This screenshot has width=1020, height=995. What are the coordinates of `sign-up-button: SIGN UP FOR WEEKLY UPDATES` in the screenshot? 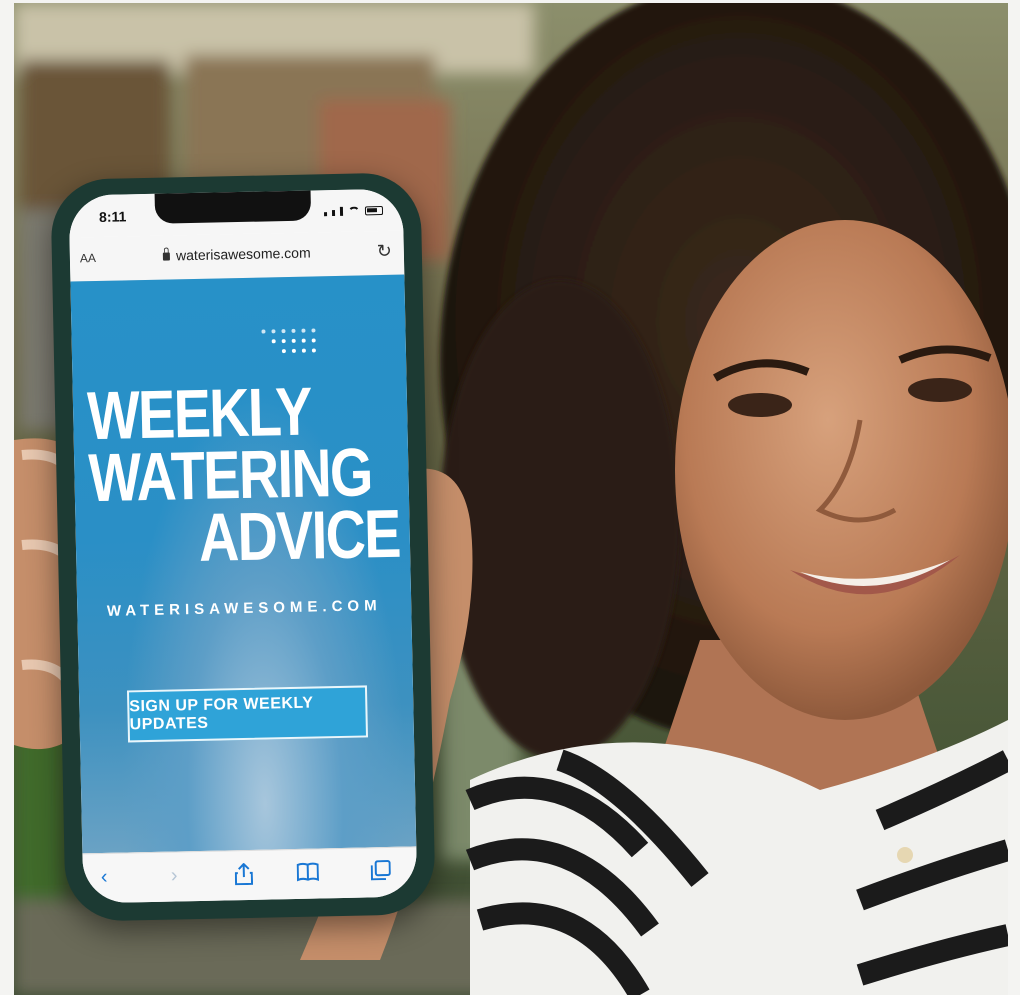 It's located at (247, 714).